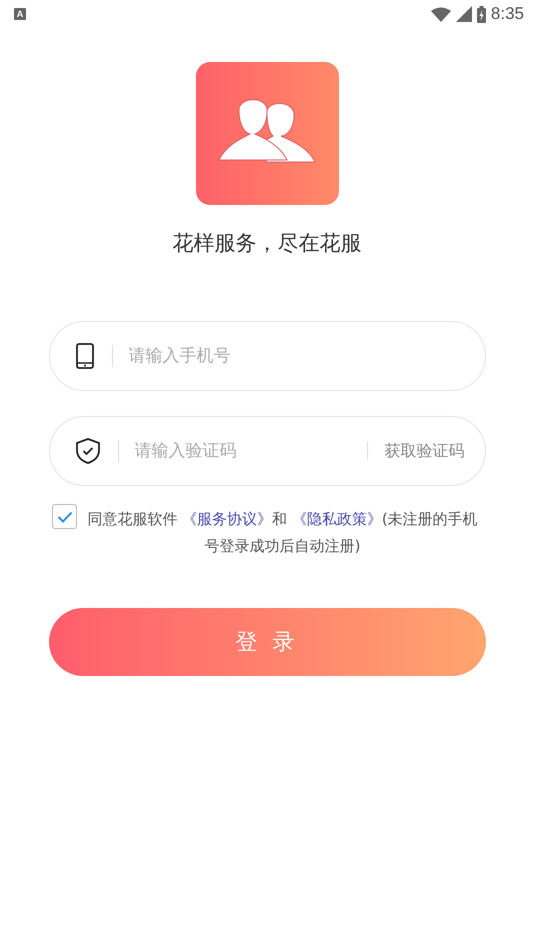  What do you see at coordinates (295, 356) in the screenshot?
I see `phone-input-field: 请输入手机号` at bounding box center [295, 356].